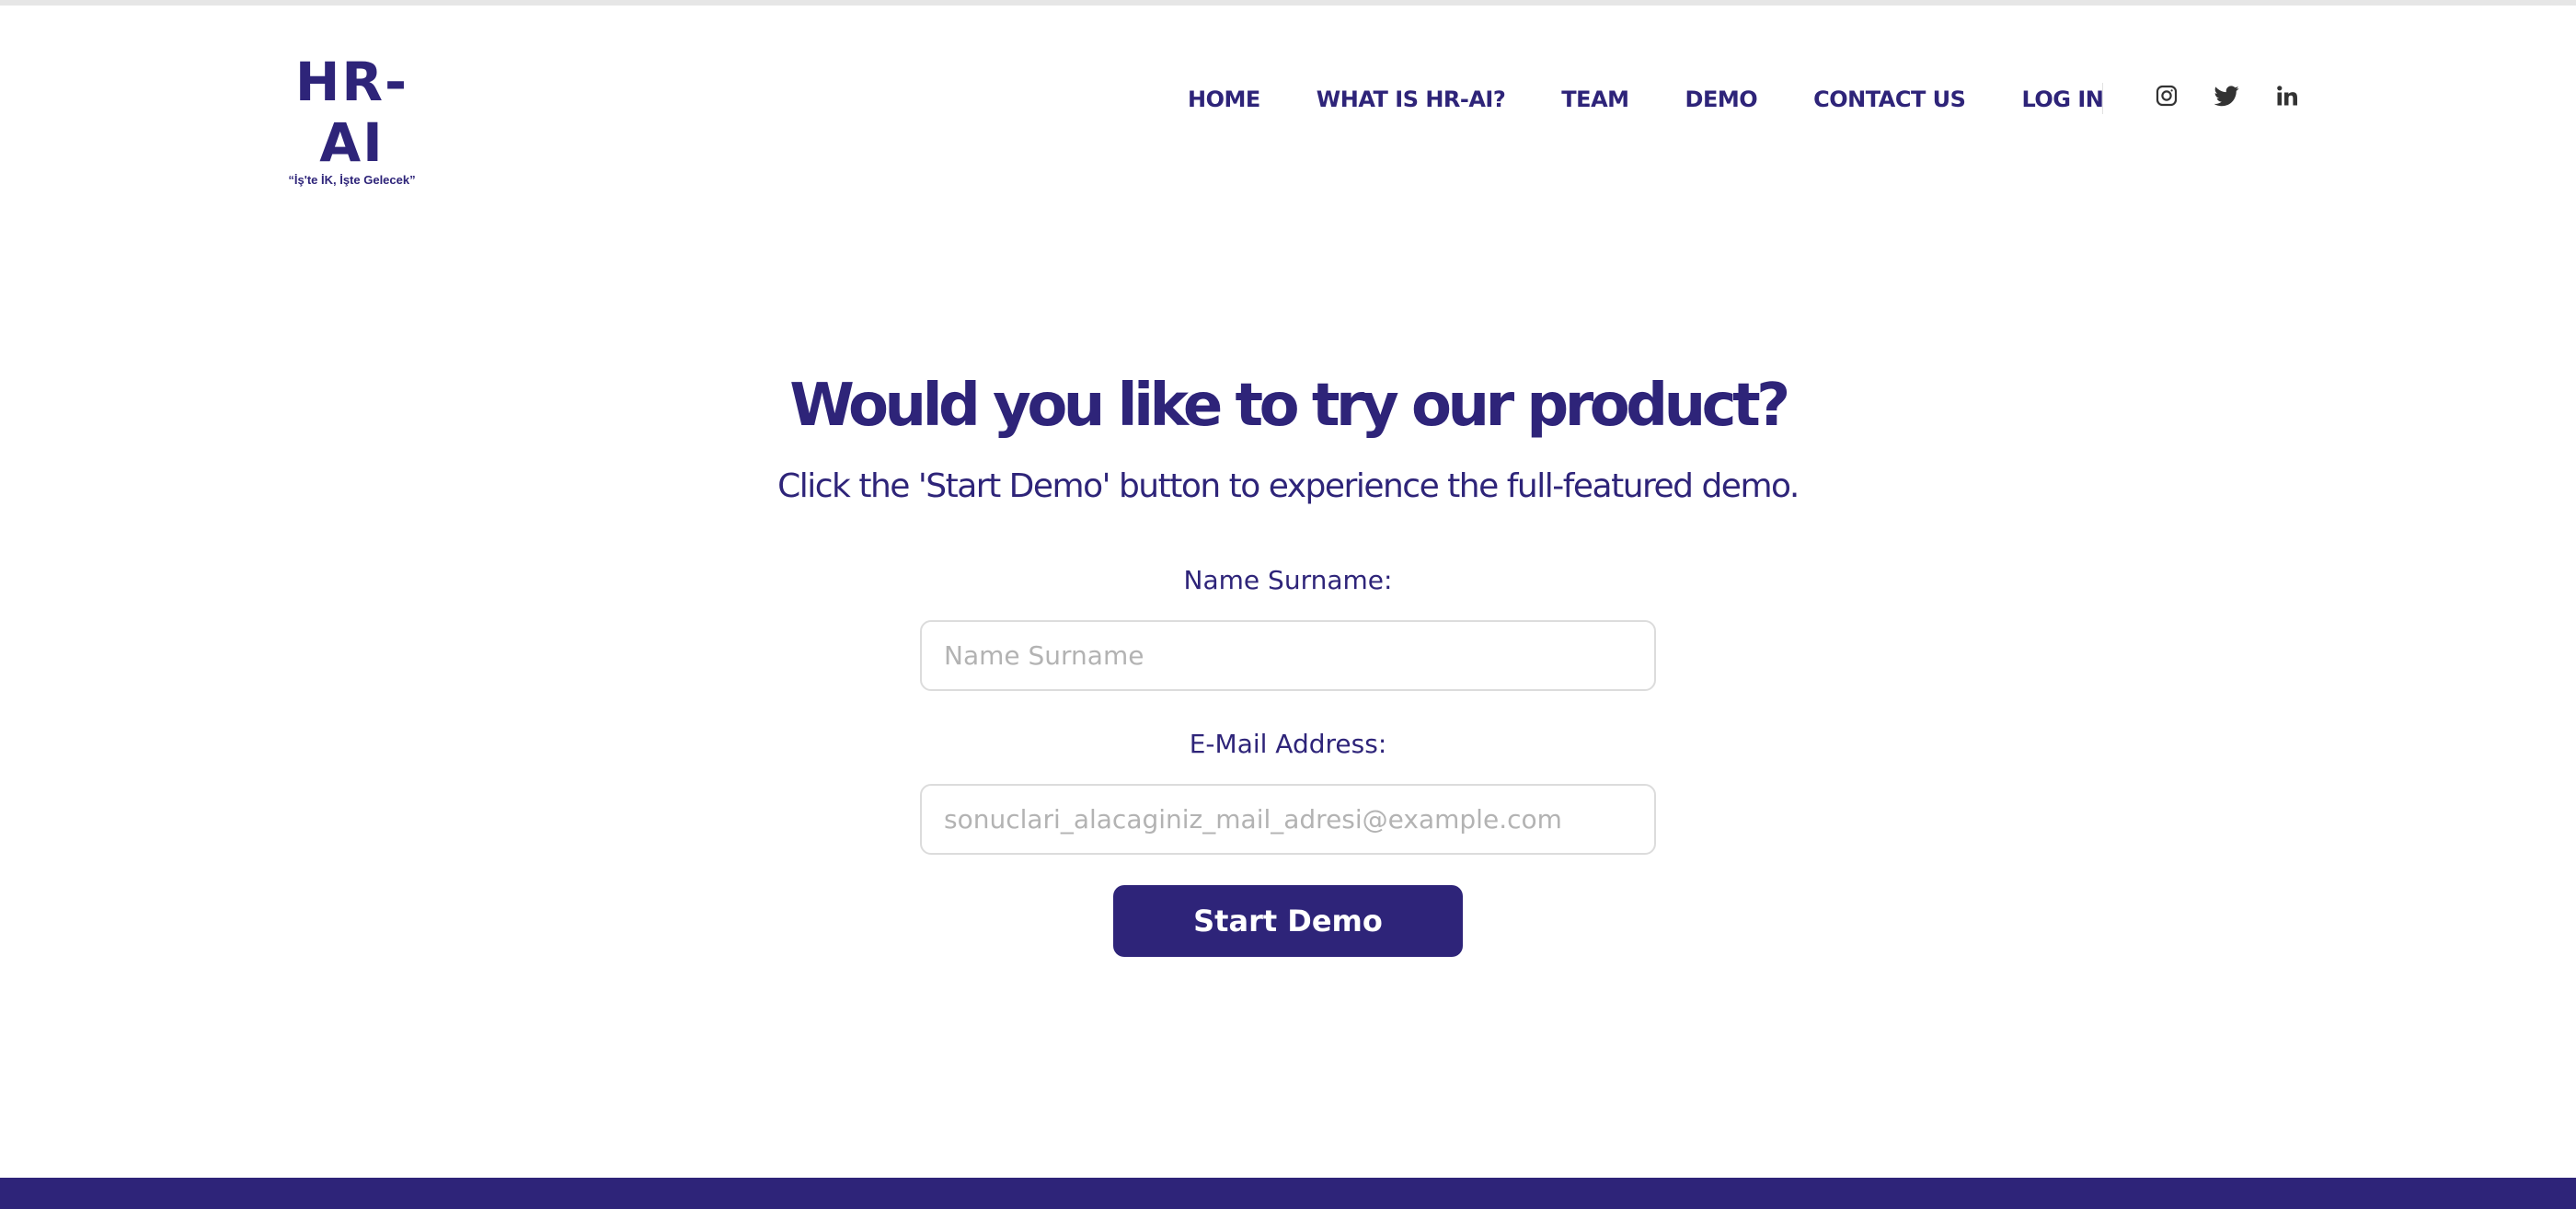 The width and height of the screenshot is (2576, 1209). I want to click on nav-demo: DEMO, so click(1721, 99).